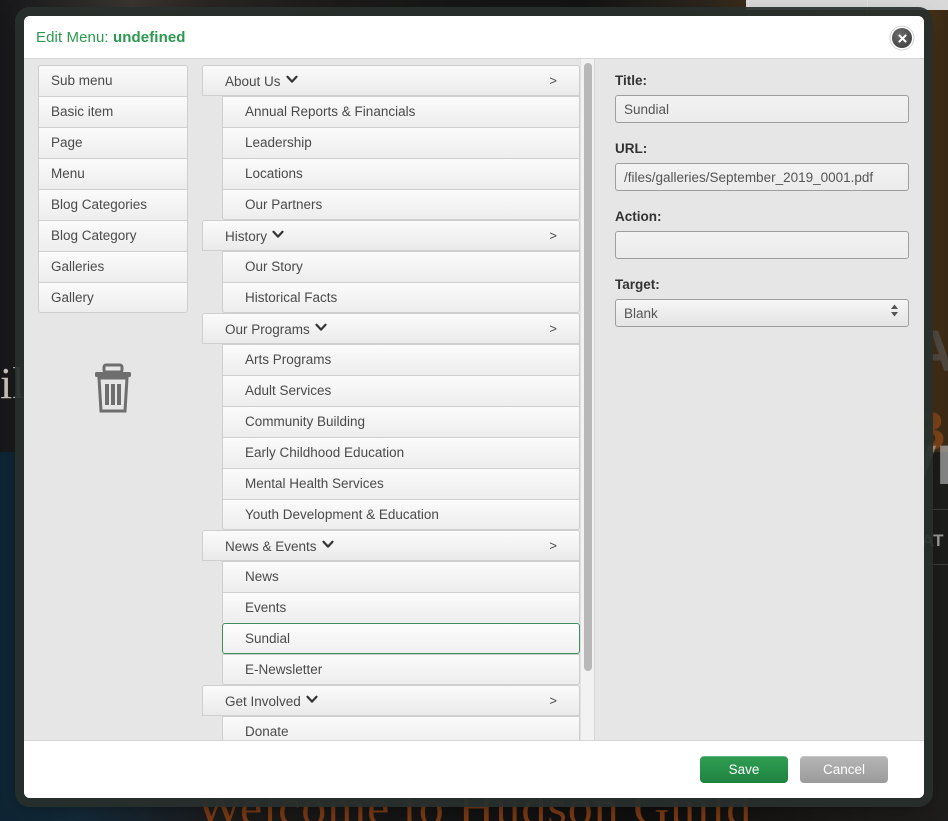  What do you see at coordinates (263, 701) in the screenshot?
I see `menu-tree-parent-label: Get Involved` at bounding box center [263, 701].